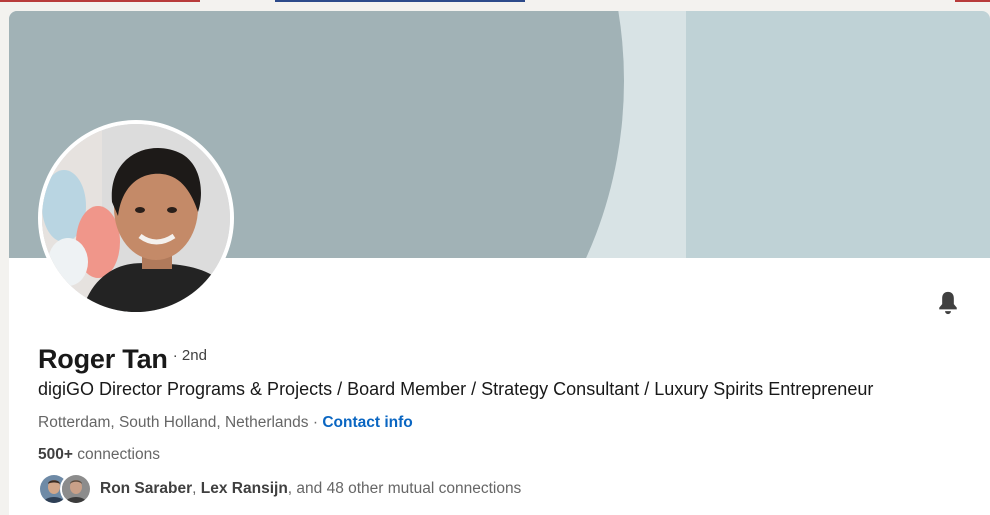  I want to click on contact-info-link: Contact info, so click(367, 422).